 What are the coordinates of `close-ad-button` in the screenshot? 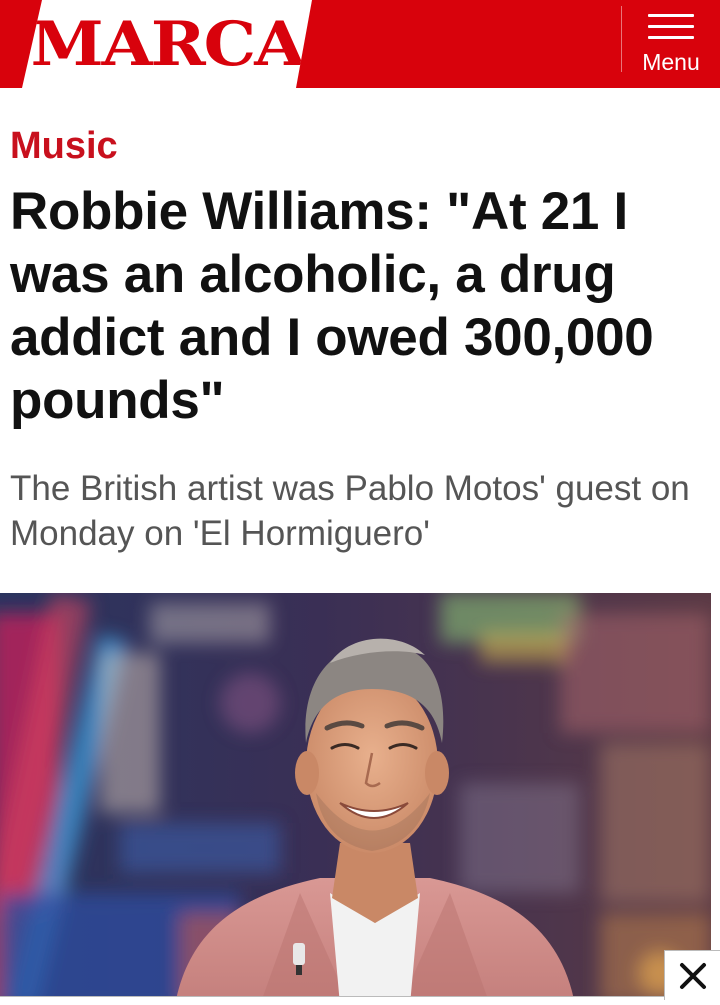 It's located at (692, 975).